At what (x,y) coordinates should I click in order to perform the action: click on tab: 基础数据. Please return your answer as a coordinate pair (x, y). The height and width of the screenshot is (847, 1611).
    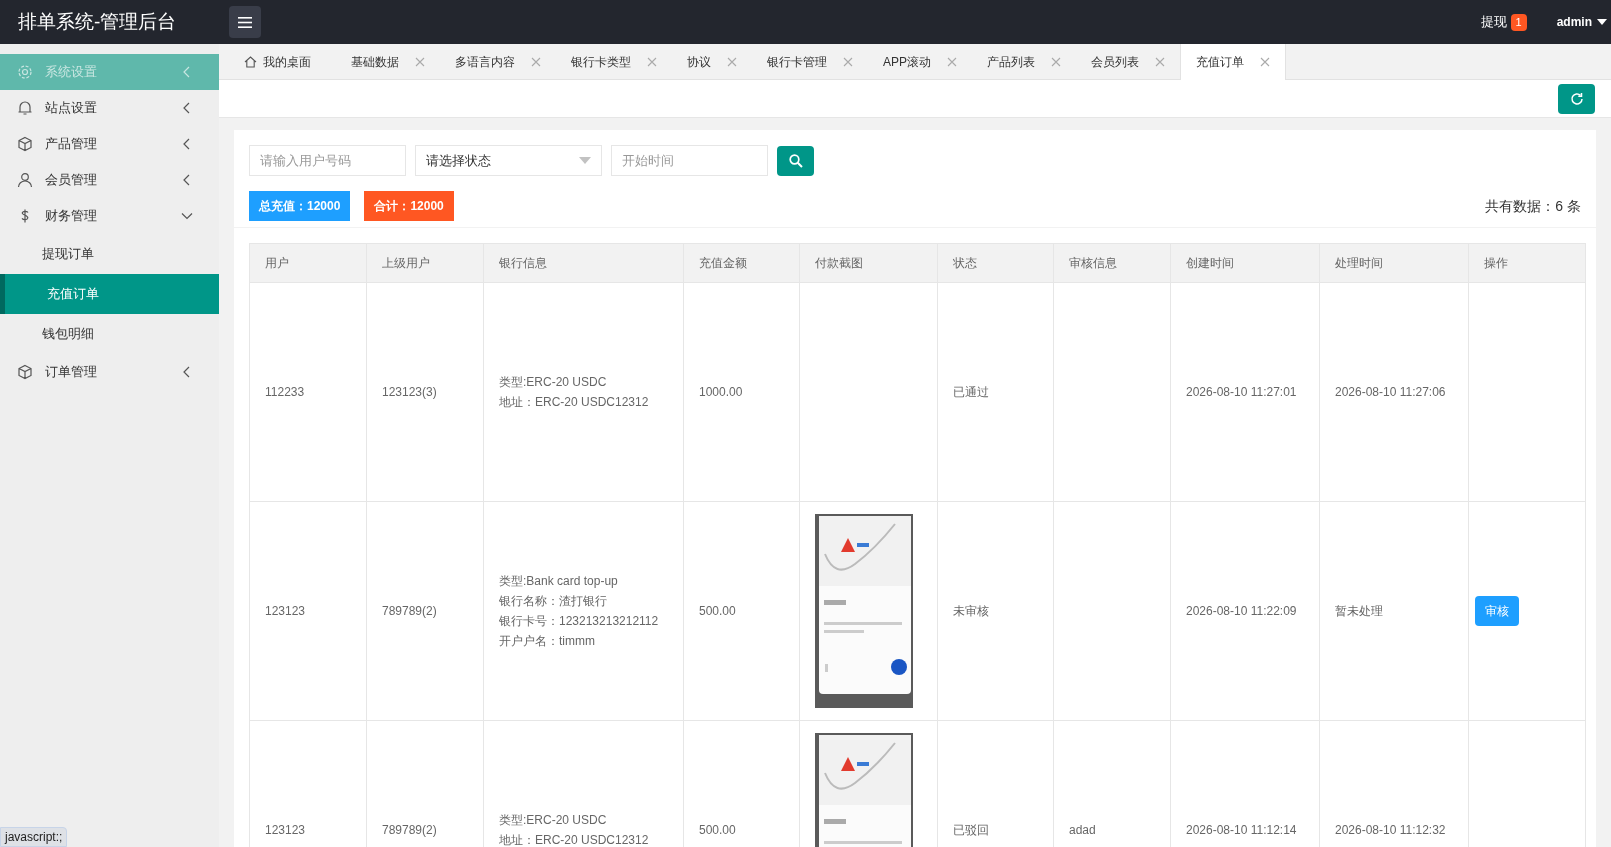
    Looking at the image, I should click on (388, 62).